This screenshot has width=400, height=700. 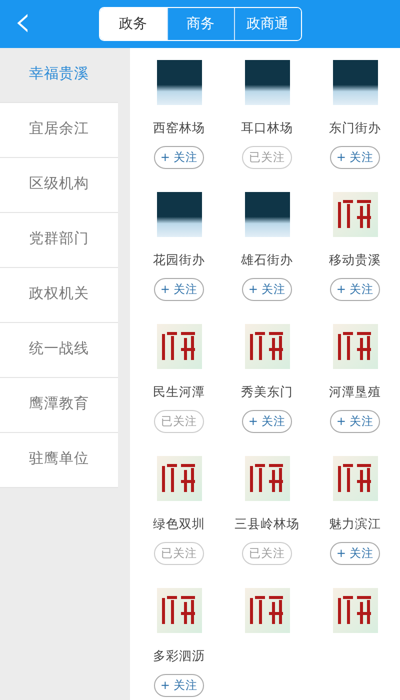 What do you see at coordinates (355, 524) in the screenshot?
I see `account-name: 魅力滨江` at bounding box center [355, 524].